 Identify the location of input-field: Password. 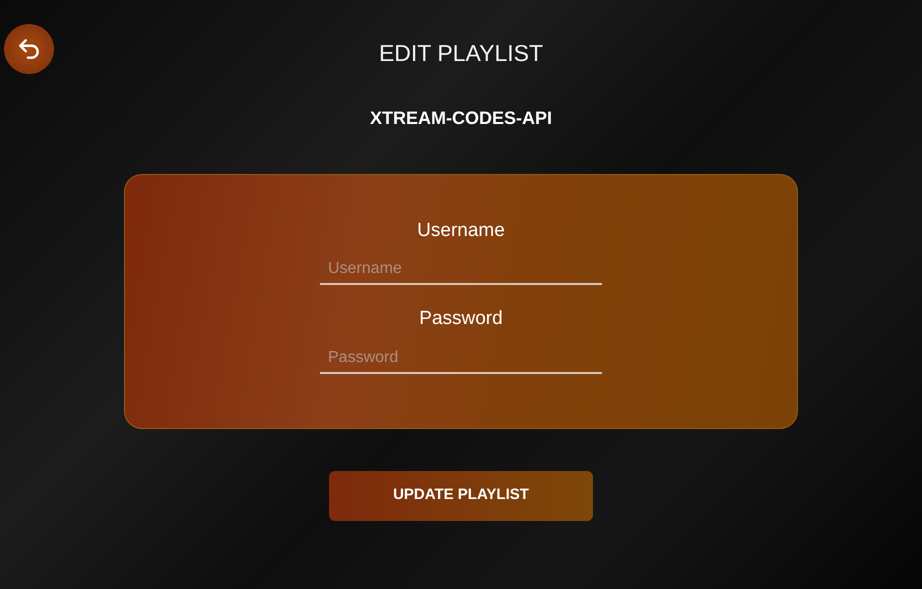
(461, 359).